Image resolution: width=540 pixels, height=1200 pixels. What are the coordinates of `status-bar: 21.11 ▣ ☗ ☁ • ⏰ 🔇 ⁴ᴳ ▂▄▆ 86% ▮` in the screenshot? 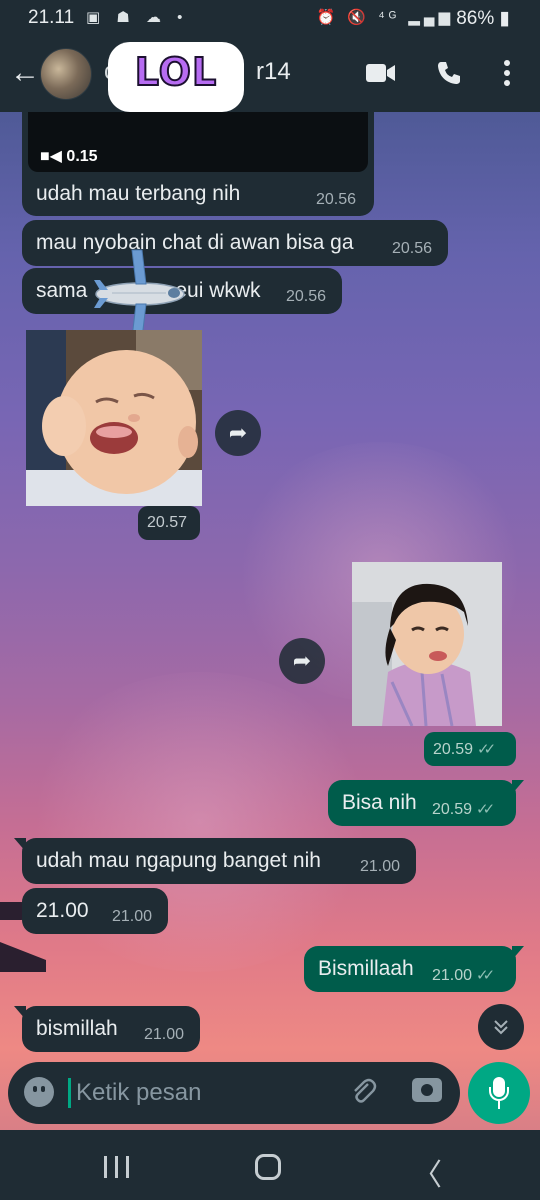 It's located at (270, 18).